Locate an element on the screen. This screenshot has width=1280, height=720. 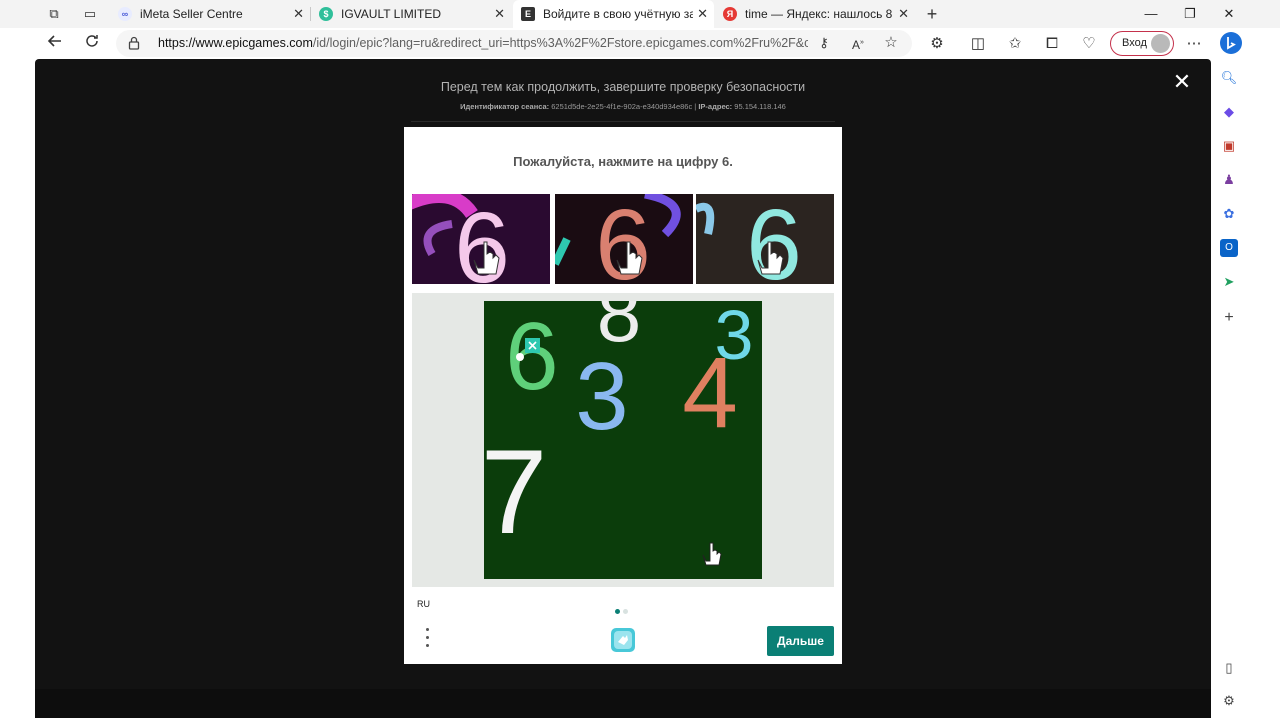
divider is located at coordinates (623, 121).